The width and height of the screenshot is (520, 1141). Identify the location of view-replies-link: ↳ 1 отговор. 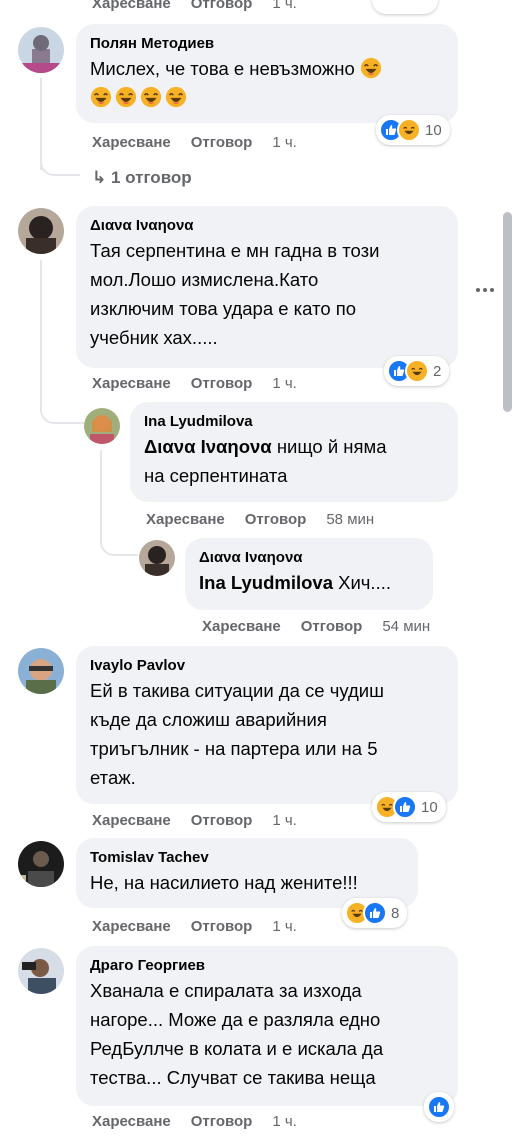
(142, 178).